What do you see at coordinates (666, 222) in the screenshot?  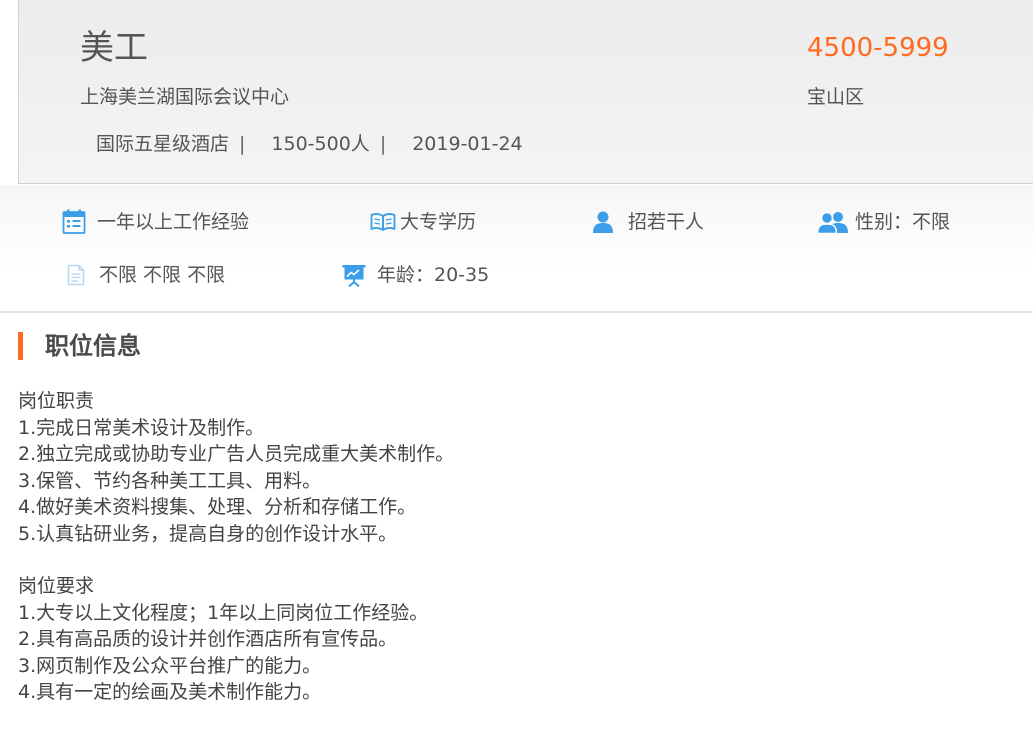 I see `headcount-text: 招若干人` at bounding box center [666, 222].